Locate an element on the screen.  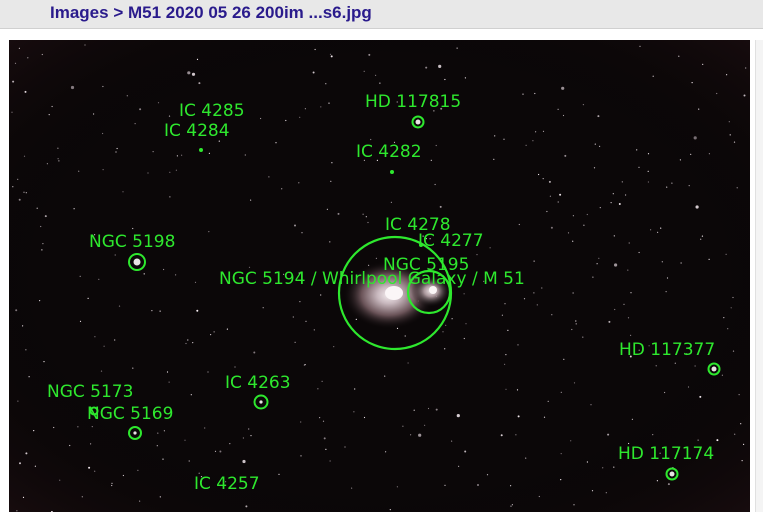
breadcrumb-images-link: Images is located at coordinates (79, 12).